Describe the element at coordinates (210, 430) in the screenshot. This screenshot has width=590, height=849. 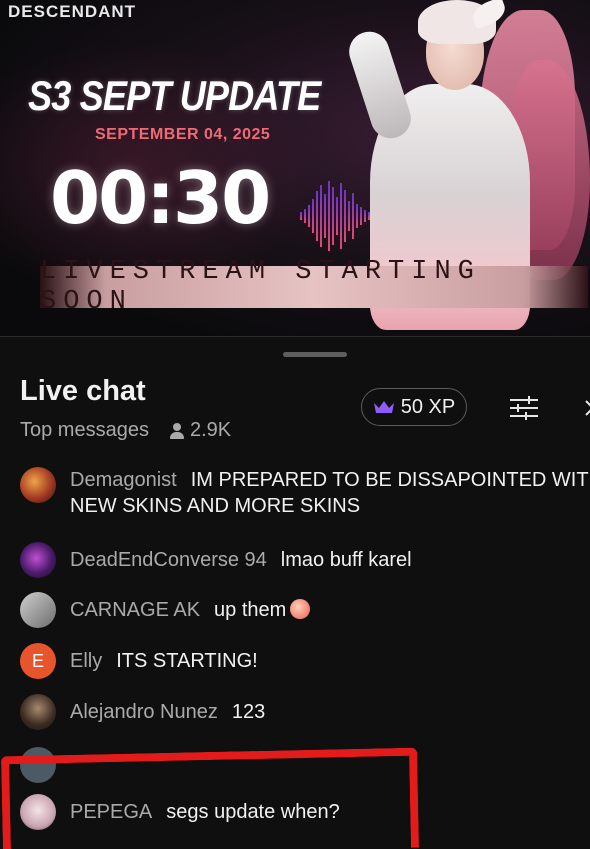
I see `viewer-count: 2.9K` at that location.